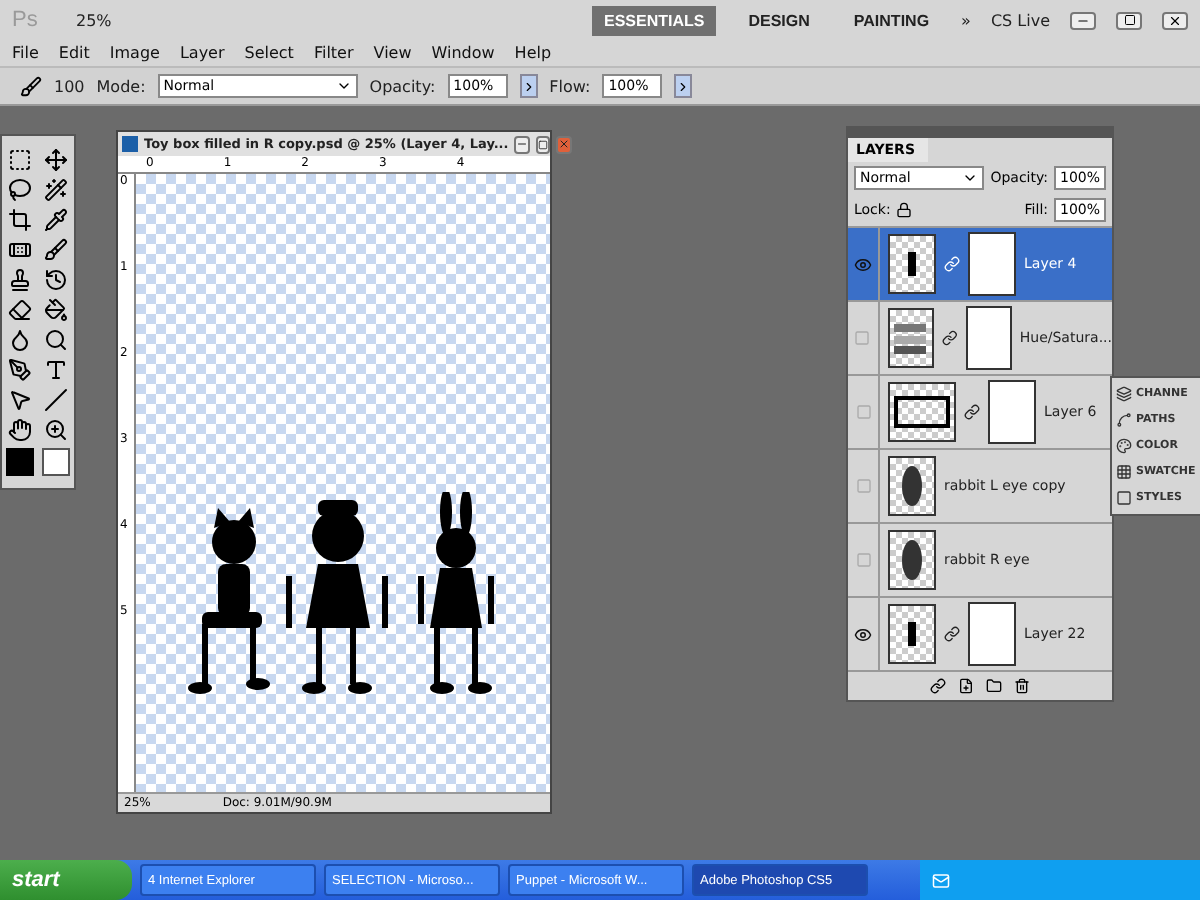  What do you see at coordinates (20, 160) in the screenshot?
I see `marquee-icon` at bounding box center [20, 160].